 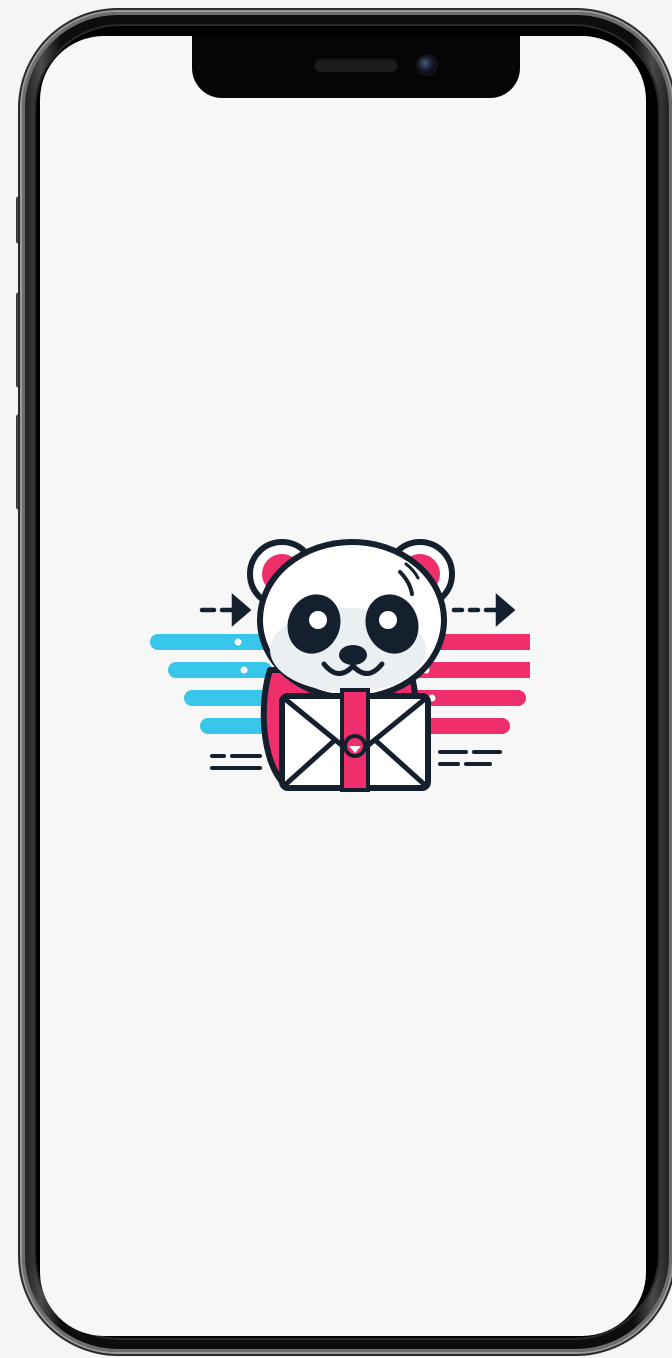 I want to click on right-dash-lines, so click(x=470, y=758).